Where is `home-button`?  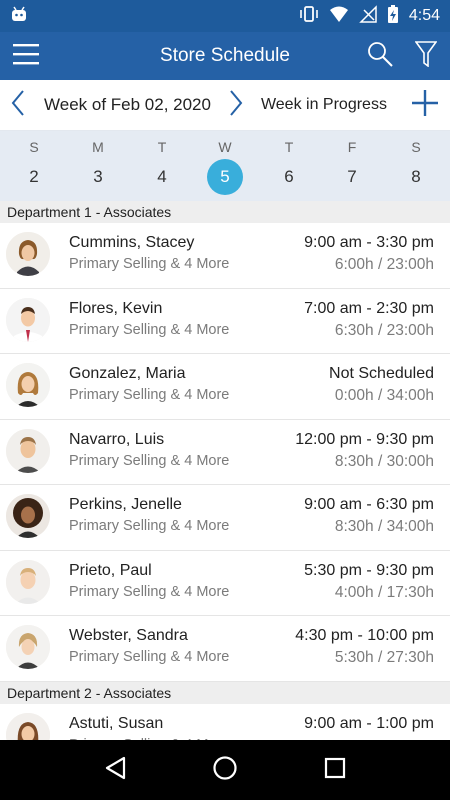
home-button is located at coordinates (225, 770).